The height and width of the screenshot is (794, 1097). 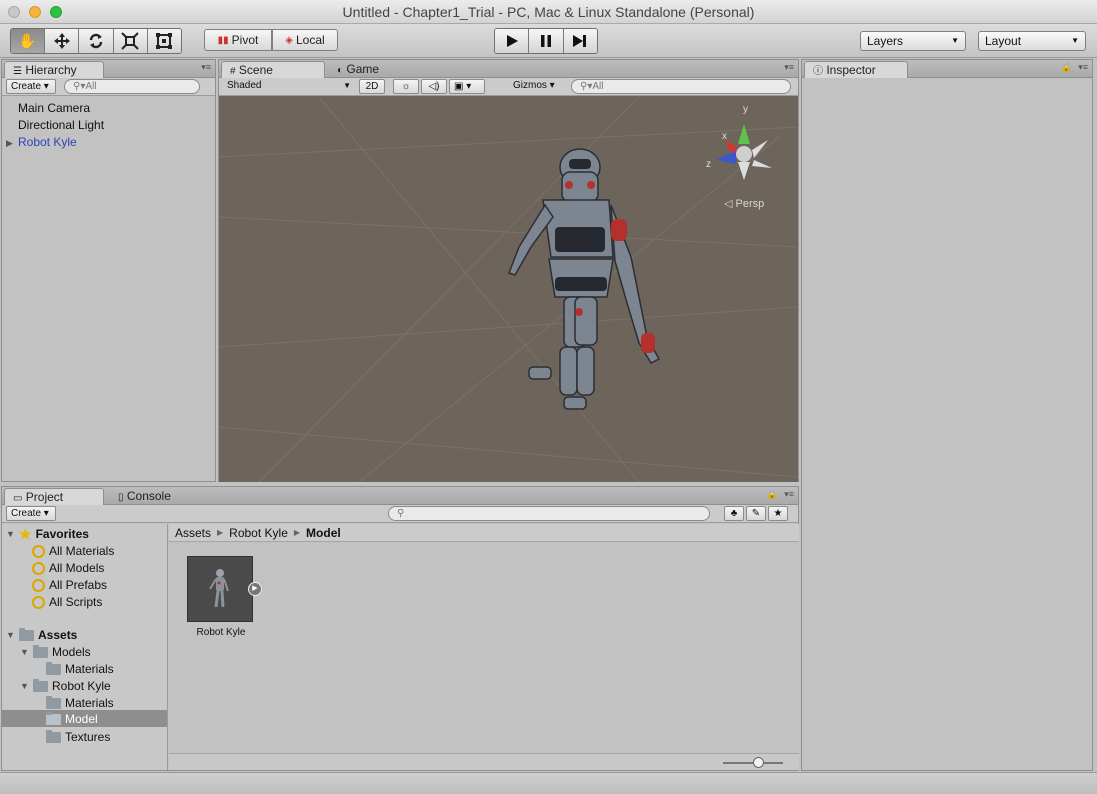 What do you see at coordinates (55, 652) in the screenshot?
I see `tree-item-models: ▼ Models` at bounding box center [55, 652].